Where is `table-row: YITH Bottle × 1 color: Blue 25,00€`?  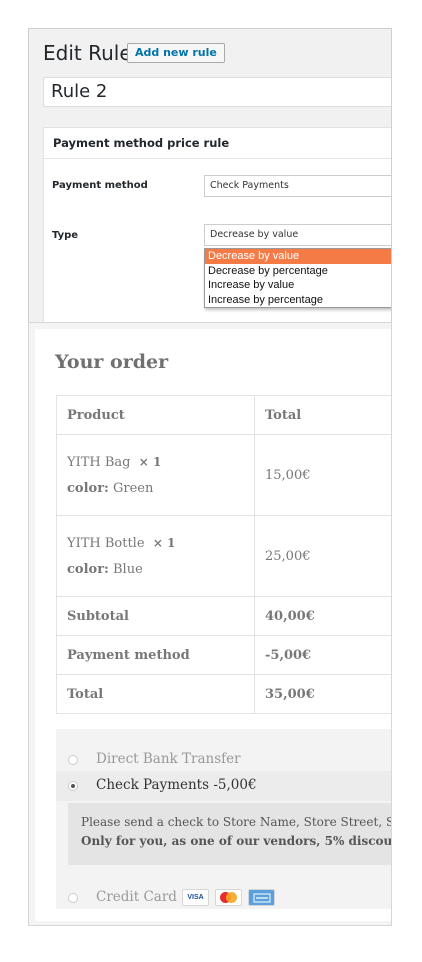
table-row: YITH Bottle × 1 color: Blue 25,00€ is located at coordinates (223, 556).